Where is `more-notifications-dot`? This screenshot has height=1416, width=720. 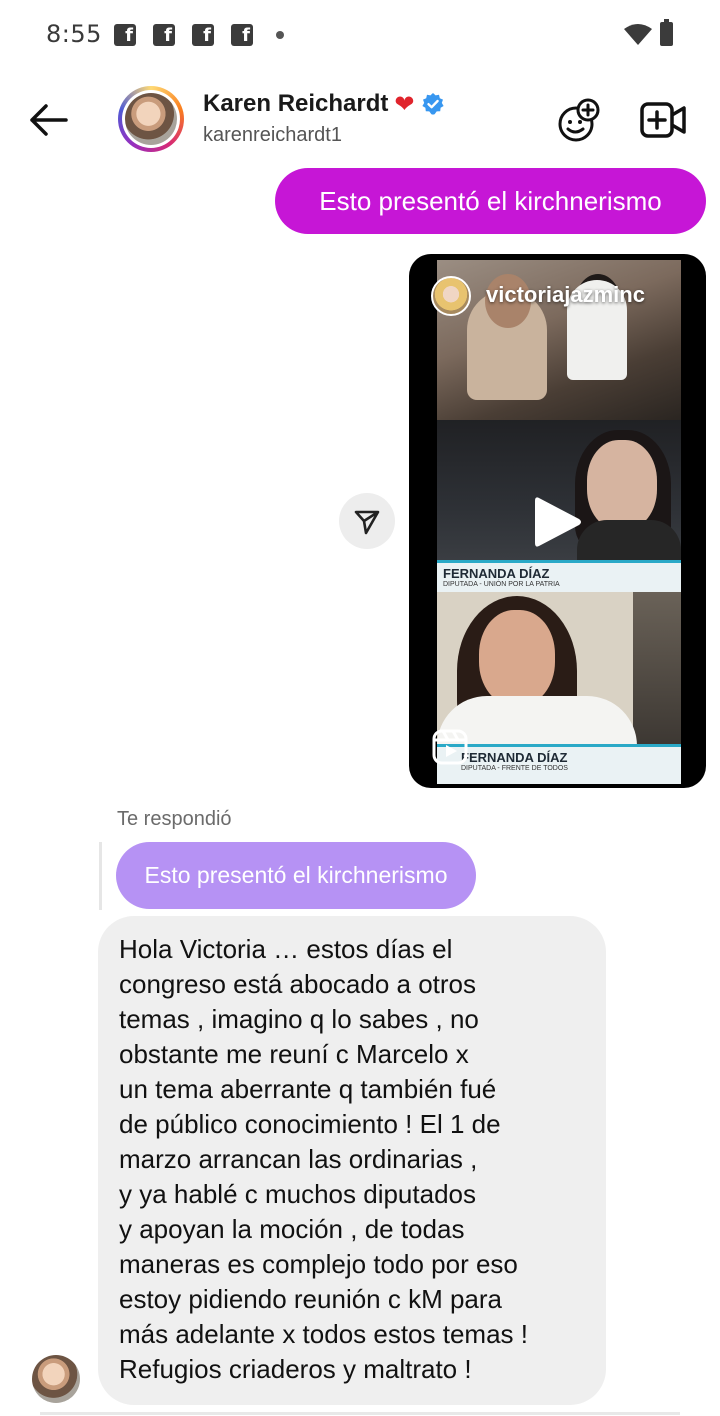
more-notifications-dot is located at coordinates (280, 35).